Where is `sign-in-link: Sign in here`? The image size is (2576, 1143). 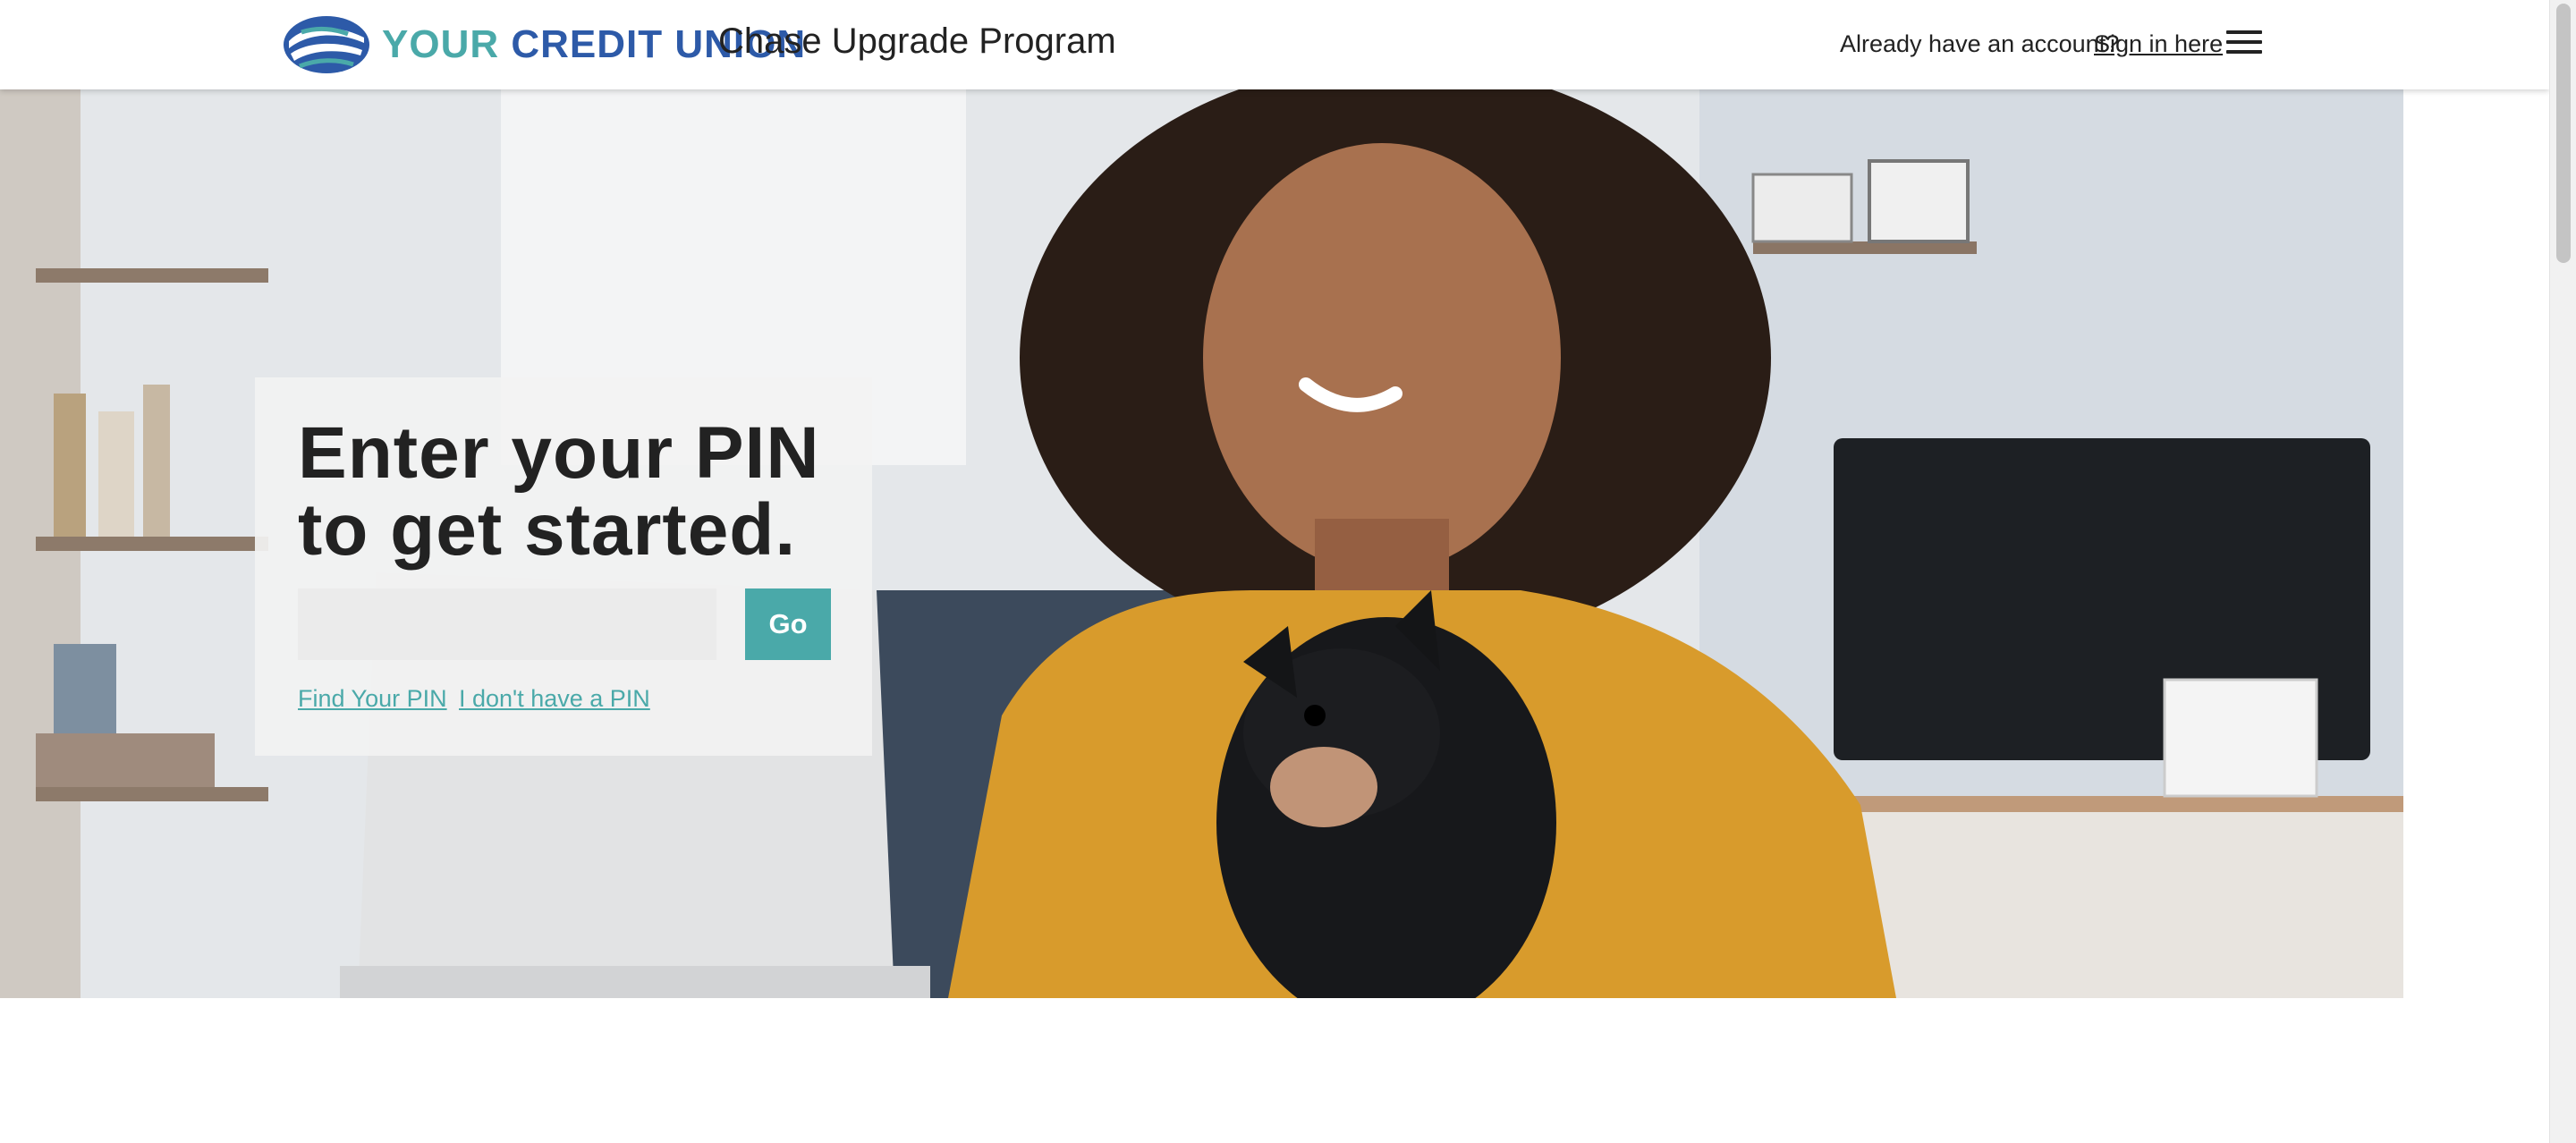 sign-in-link: Sign in here is located at coordinates (2158, 44).